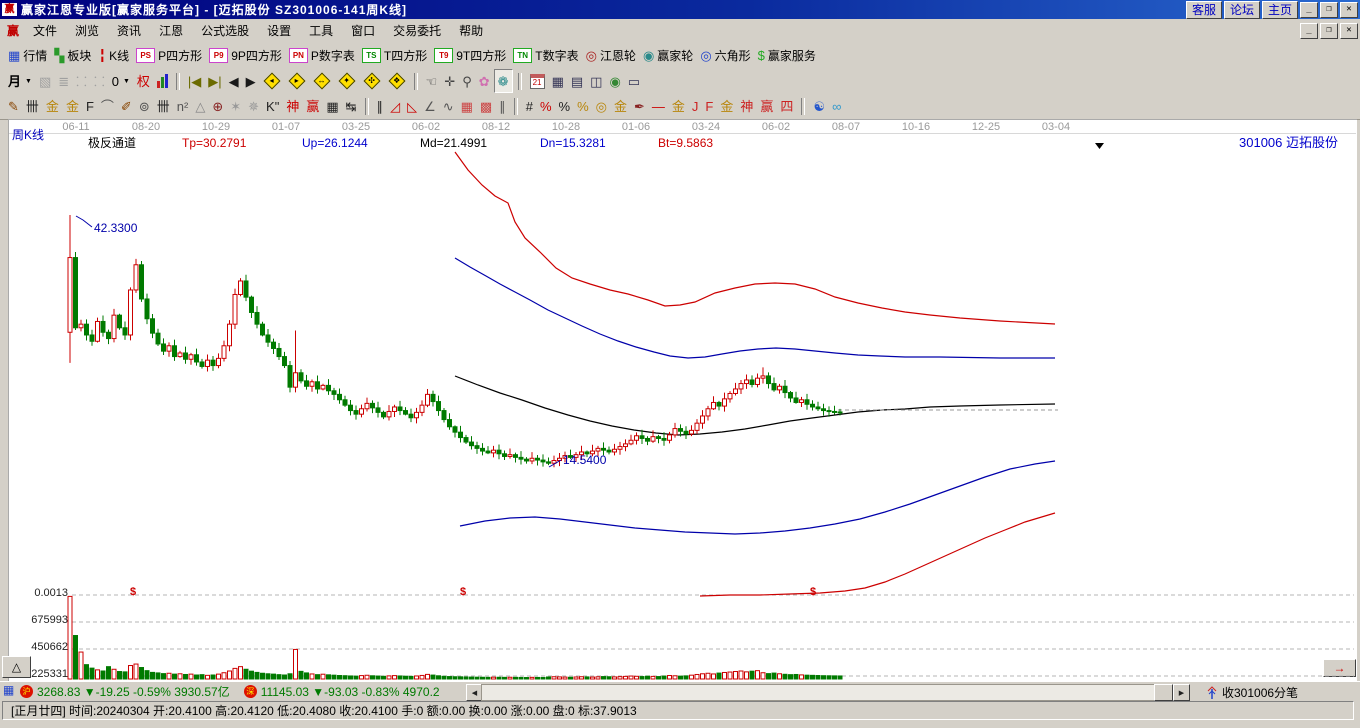  What do you see at coordinates (467, 81) in the screenshot?
I see `zoom-tool-button: ⚲` at bounding box center [467, 81].